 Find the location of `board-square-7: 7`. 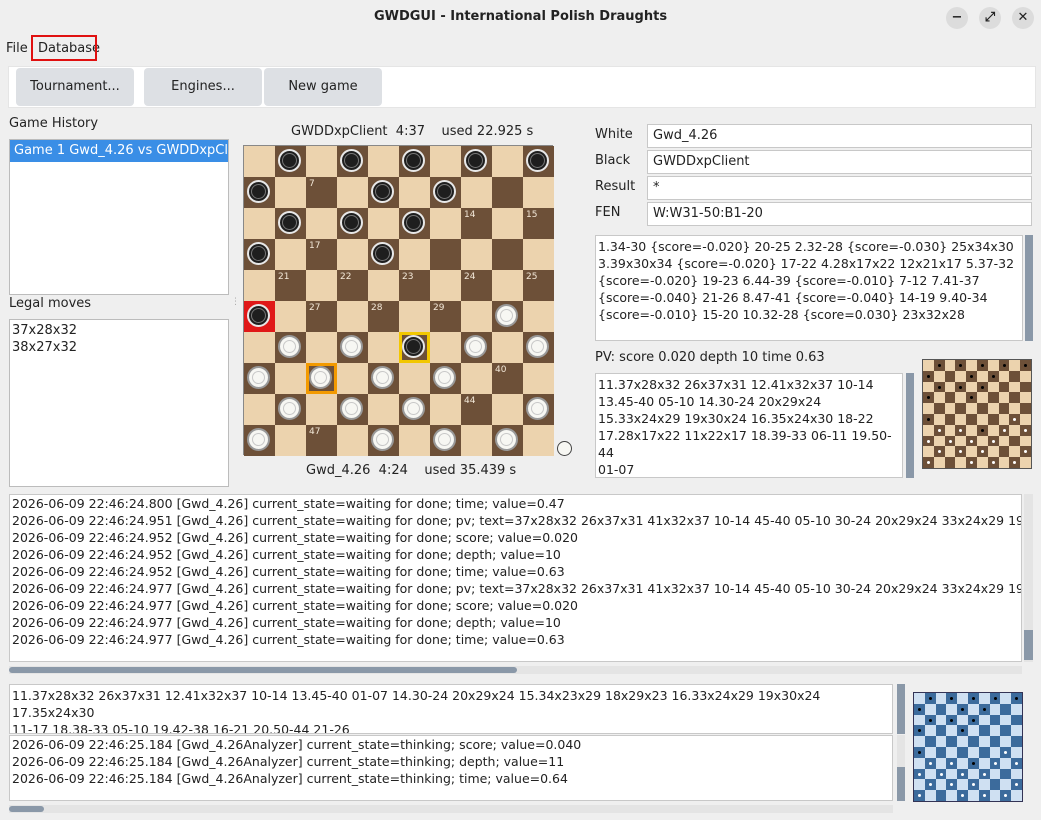

board-square-7: 7 is located at coordinates (321, 192).